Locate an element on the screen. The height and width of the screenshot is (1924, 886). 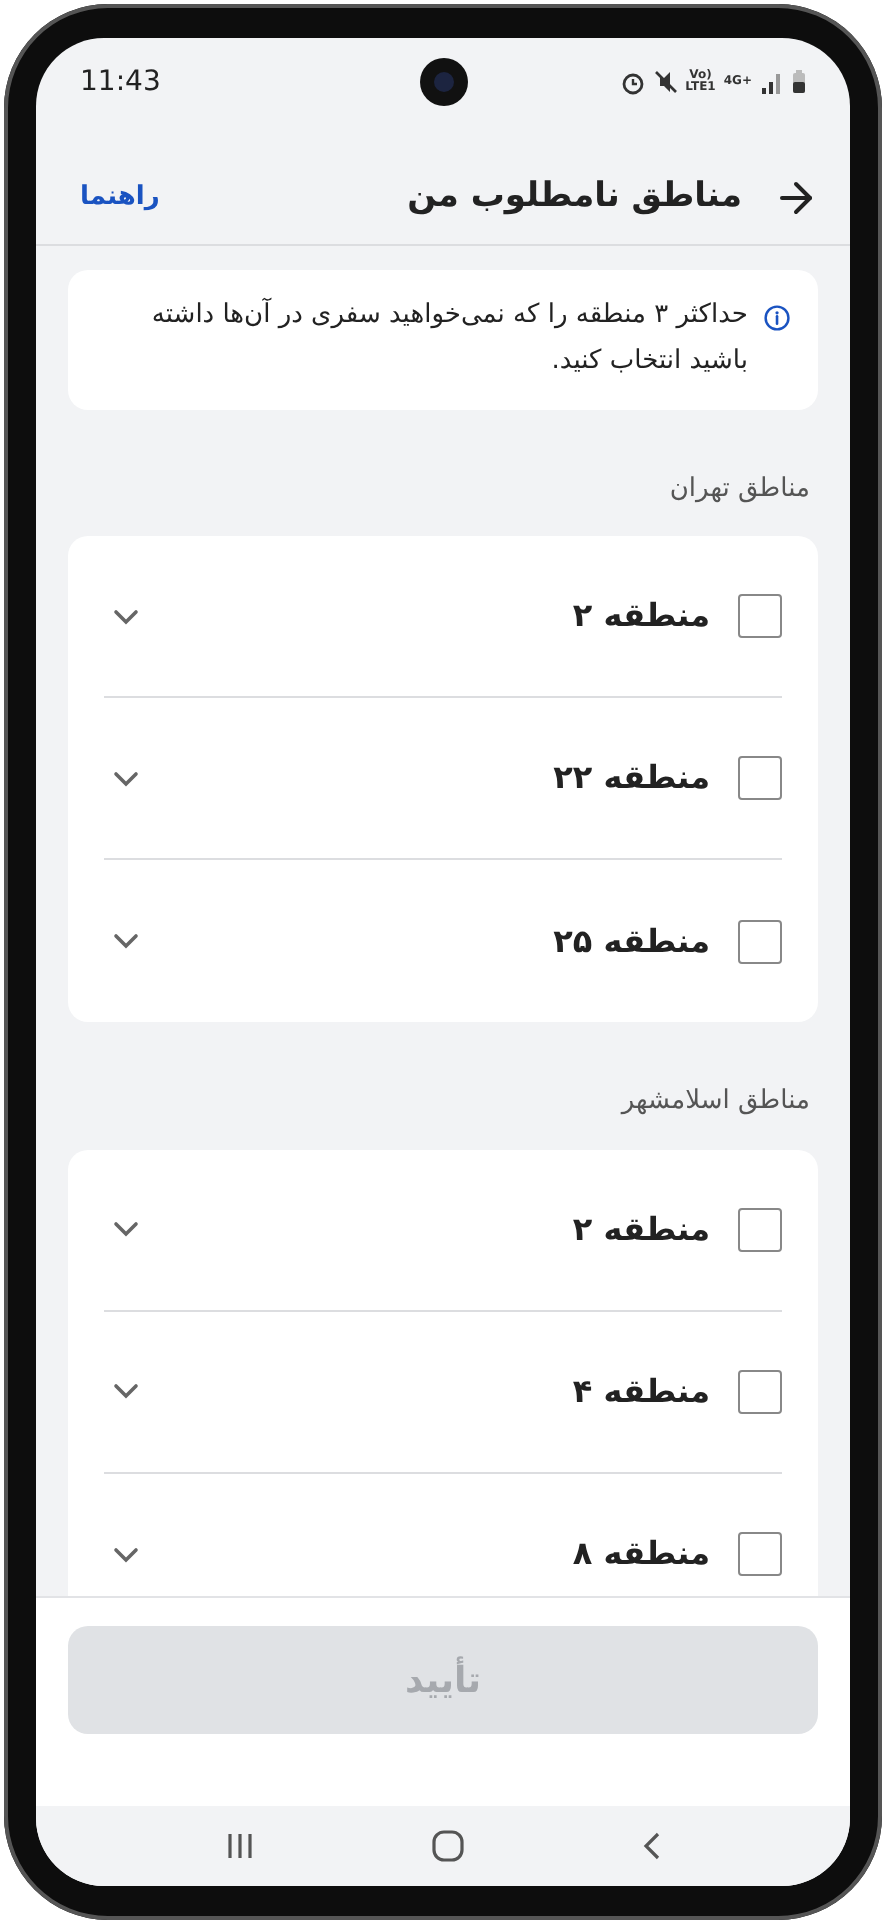
signal-icon is located at coordinates (772, 82).